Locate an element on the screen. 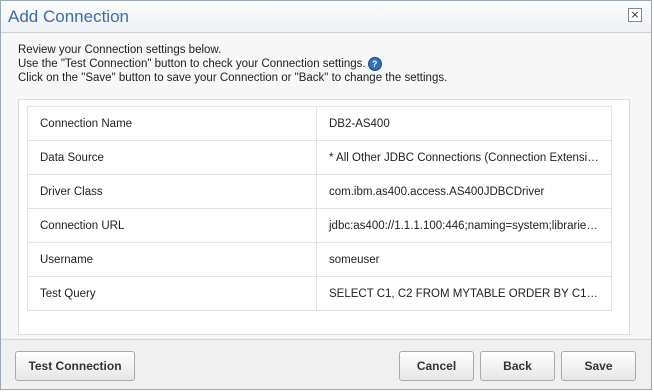  test-connection-button: Test Connection is located at coordinates (75, 366).